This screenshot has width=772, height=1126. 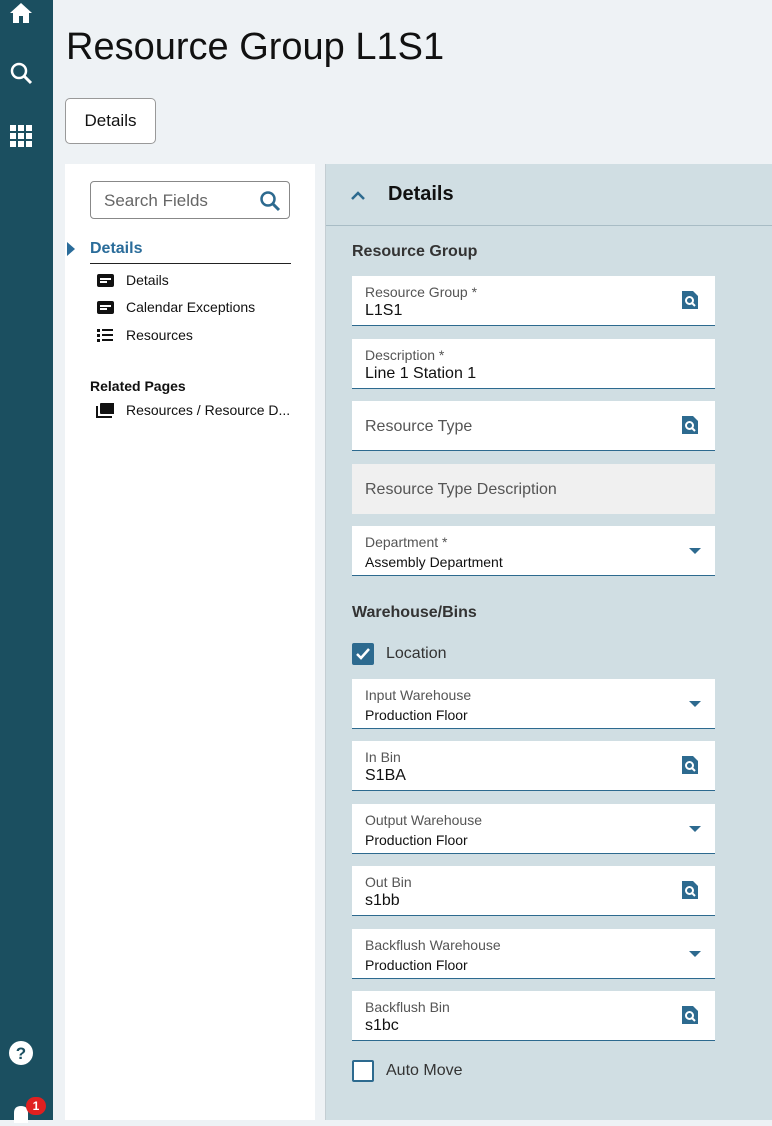 I want to click on pages-icon, so click(x=105, y=410).